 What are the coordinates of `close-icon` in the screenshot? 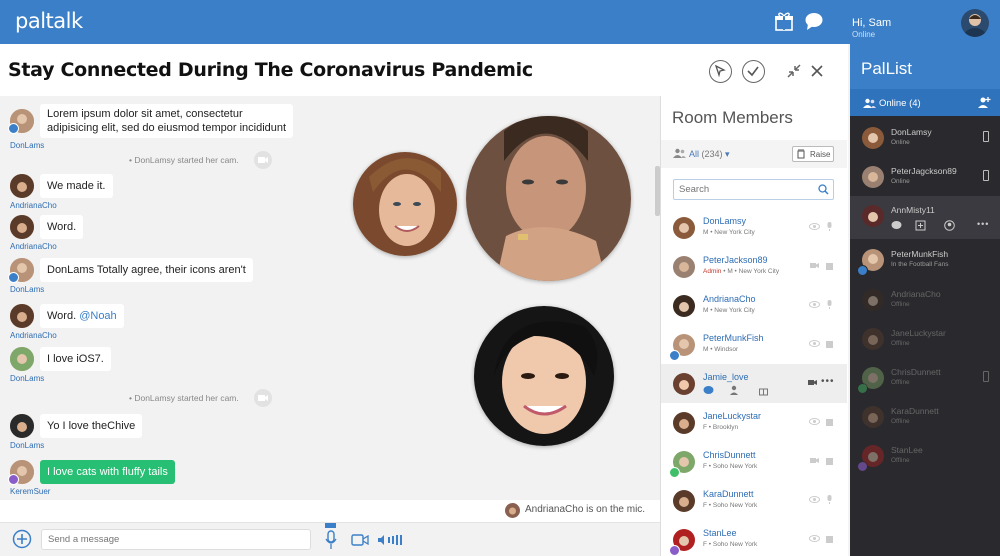 It's located at (817, 71).